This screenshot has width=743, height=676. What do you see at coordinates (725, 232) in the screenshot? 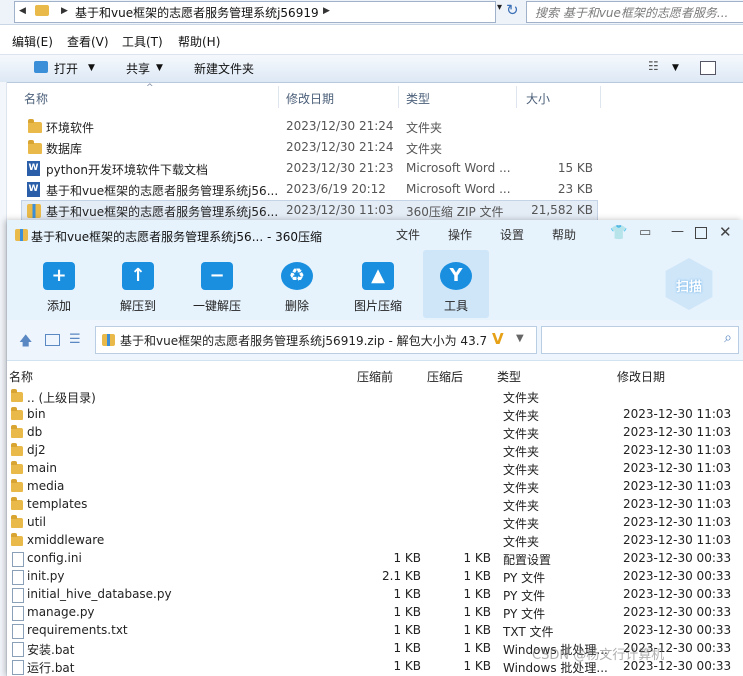
I see `close-icon: ✕` at bounding box center [725, 232].